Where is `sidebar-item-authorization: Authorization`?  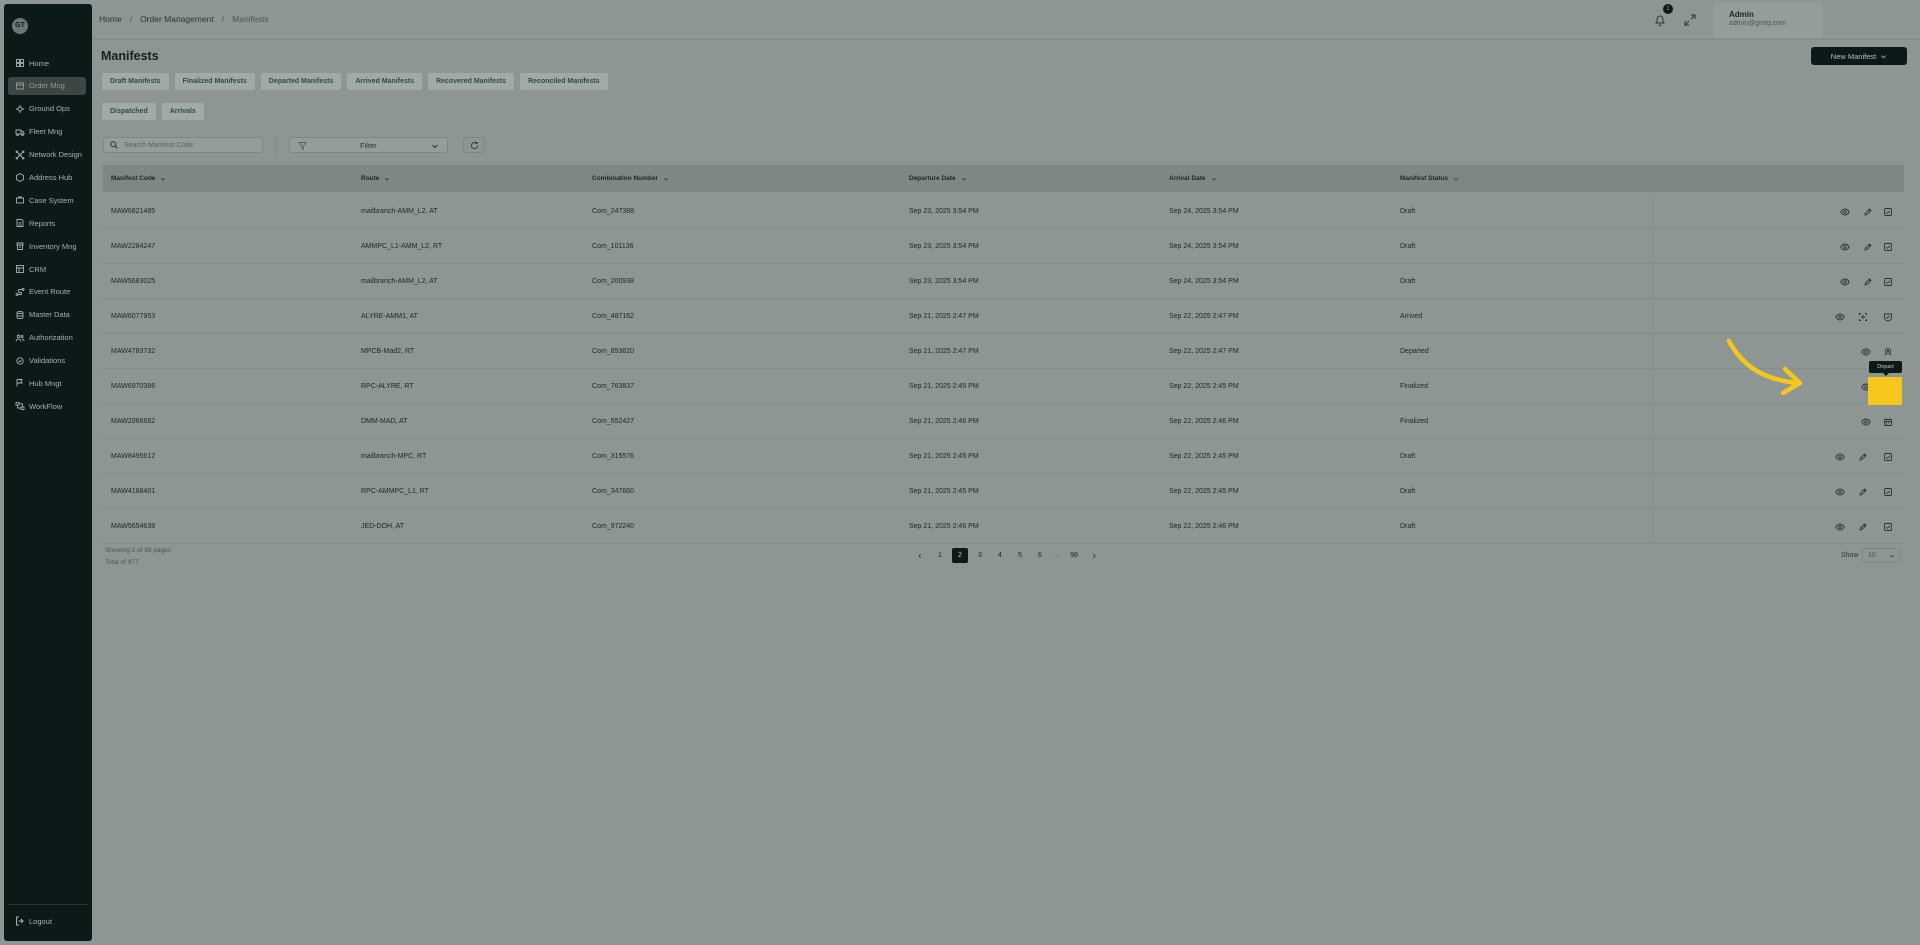
sidebar-item-authorization: Authorization is located at coordinates (47, 338).